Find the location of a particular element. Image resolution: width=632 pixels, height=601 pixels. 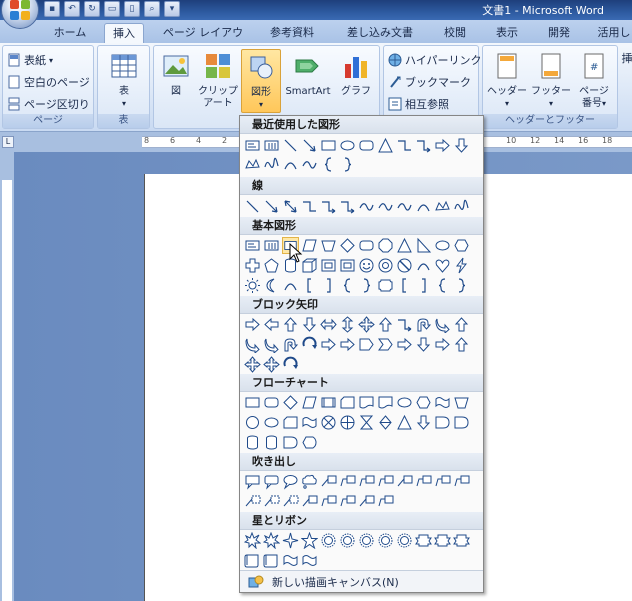

chart-button: グラフ is located at coordinates (356, 75).